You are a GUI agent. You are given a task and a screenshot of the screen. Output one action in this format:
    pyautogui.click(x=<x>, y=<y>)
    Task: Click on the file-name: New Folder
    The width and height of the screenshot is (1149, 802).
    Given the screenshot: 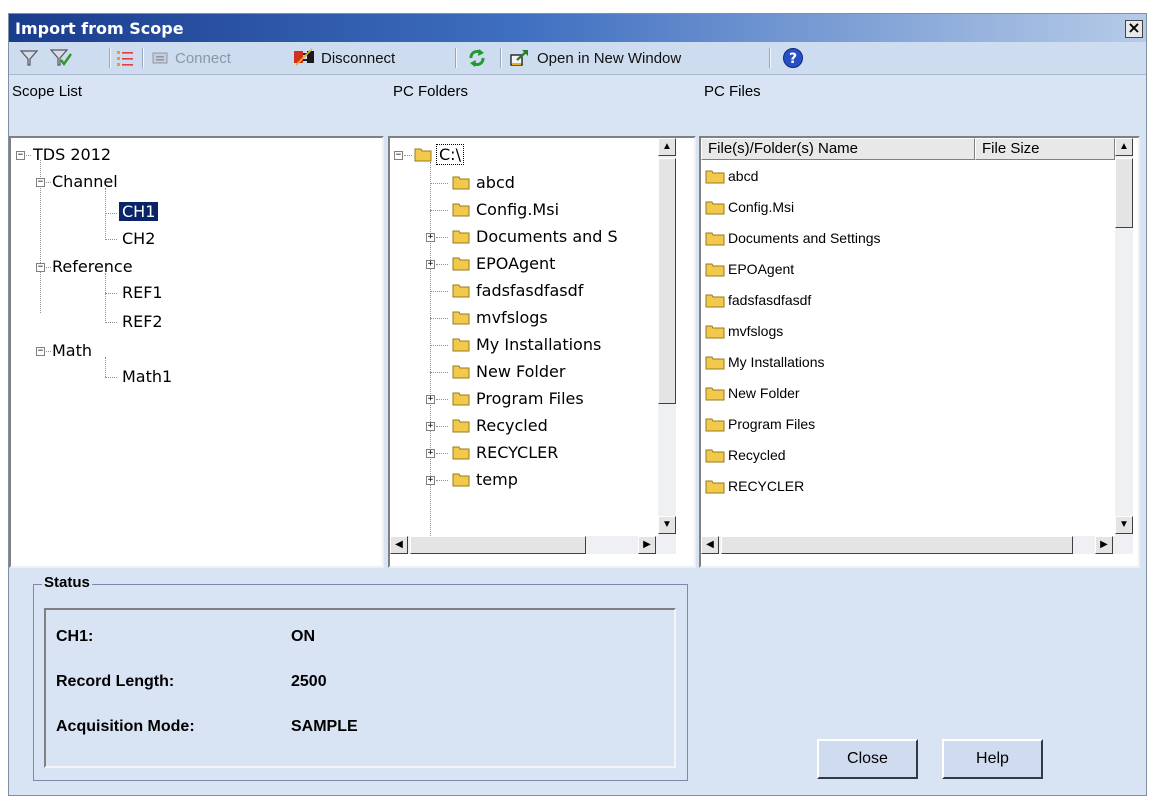 What is the action you would take?
    pyautogui.click(x=764, y=393)
    